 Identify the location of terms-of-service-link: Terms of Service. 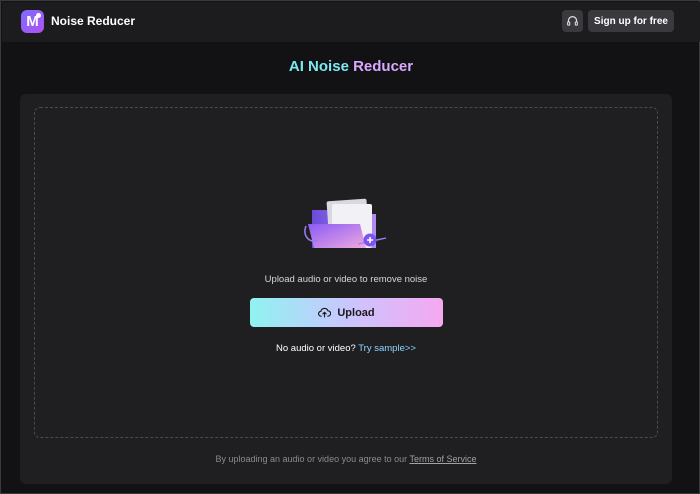
(442, 459).